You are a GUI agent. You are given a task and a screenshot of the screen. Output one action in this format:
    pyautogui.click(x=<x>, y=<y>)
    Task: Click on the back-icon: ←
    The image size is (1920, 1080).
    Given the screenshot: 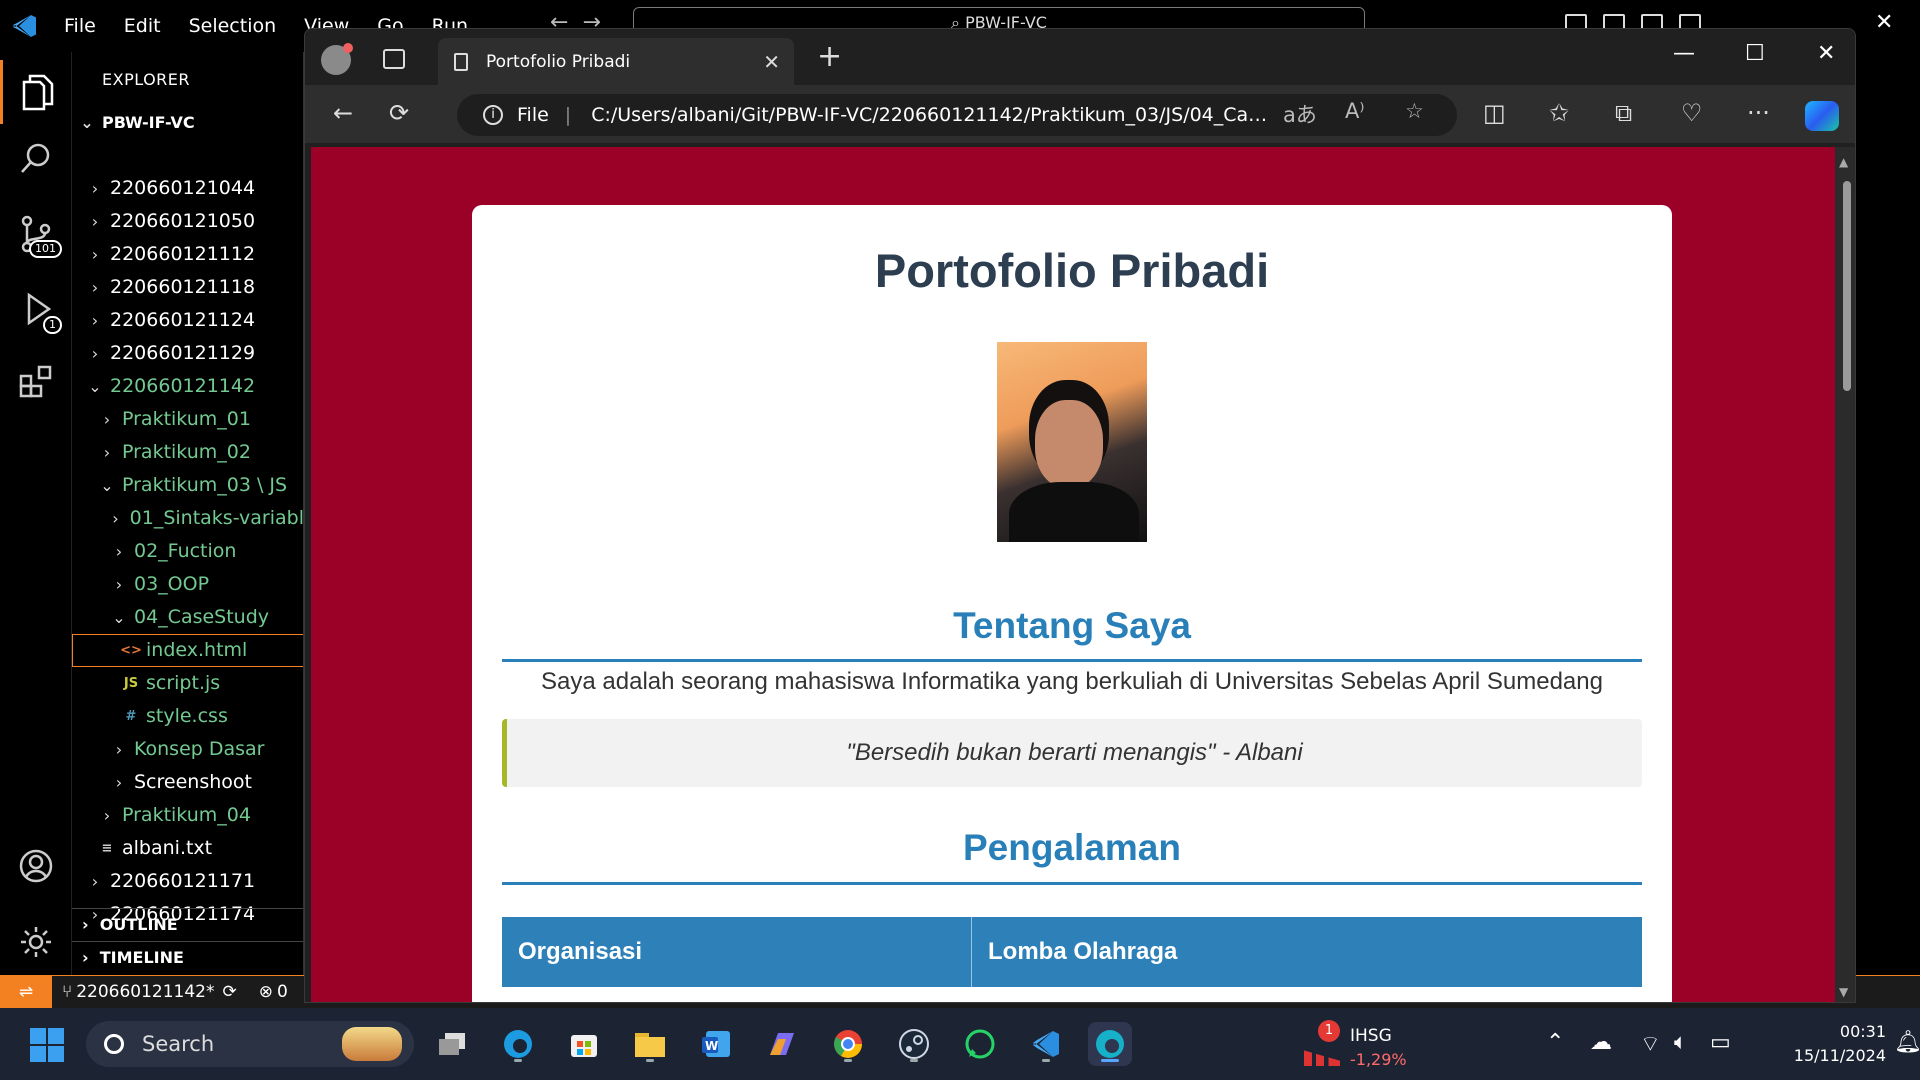 What is the action you would take?
    pyautogui.click(x=343, y=113)
    